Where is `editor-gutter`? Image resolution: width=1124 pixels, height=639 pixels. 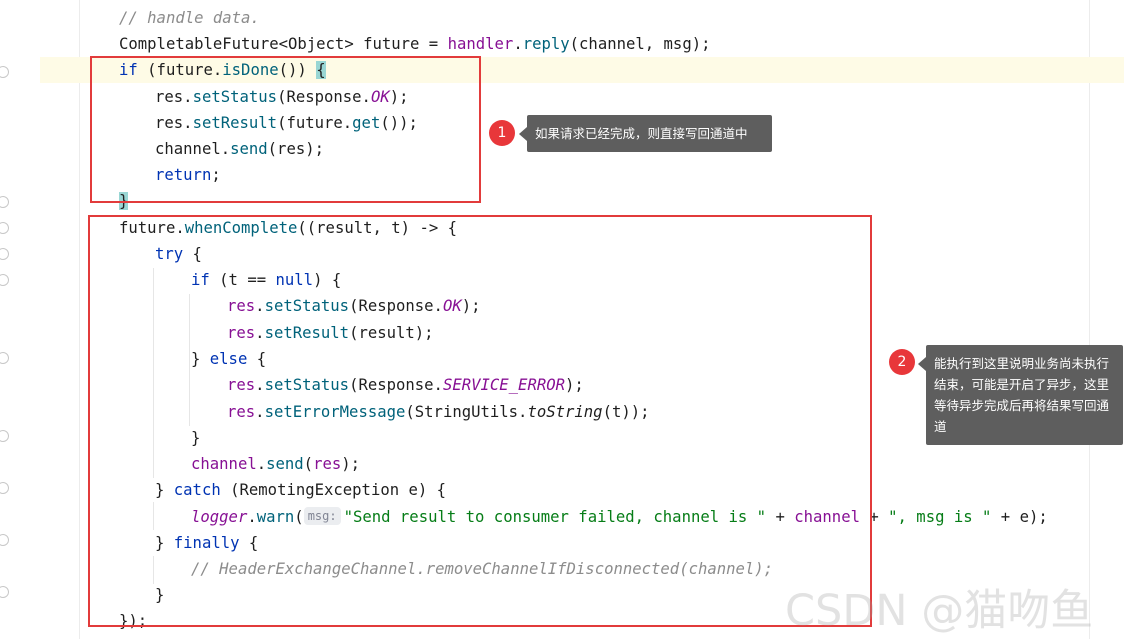 editor-gutter is located at coordinates (20, 319).